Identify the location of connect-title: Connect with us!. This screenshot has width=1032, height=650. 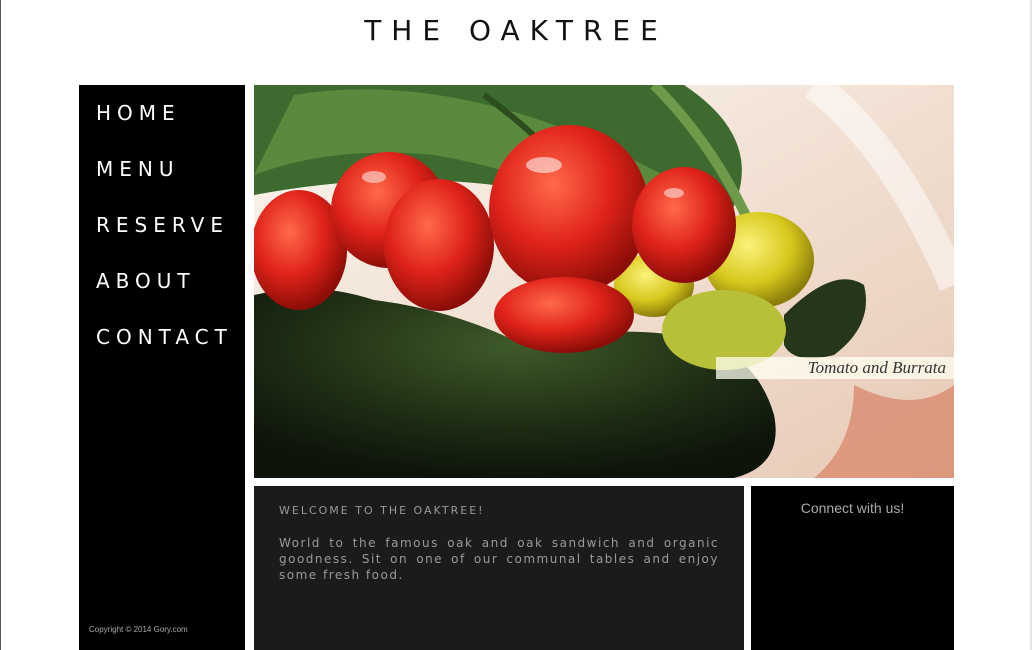
(852, 508).